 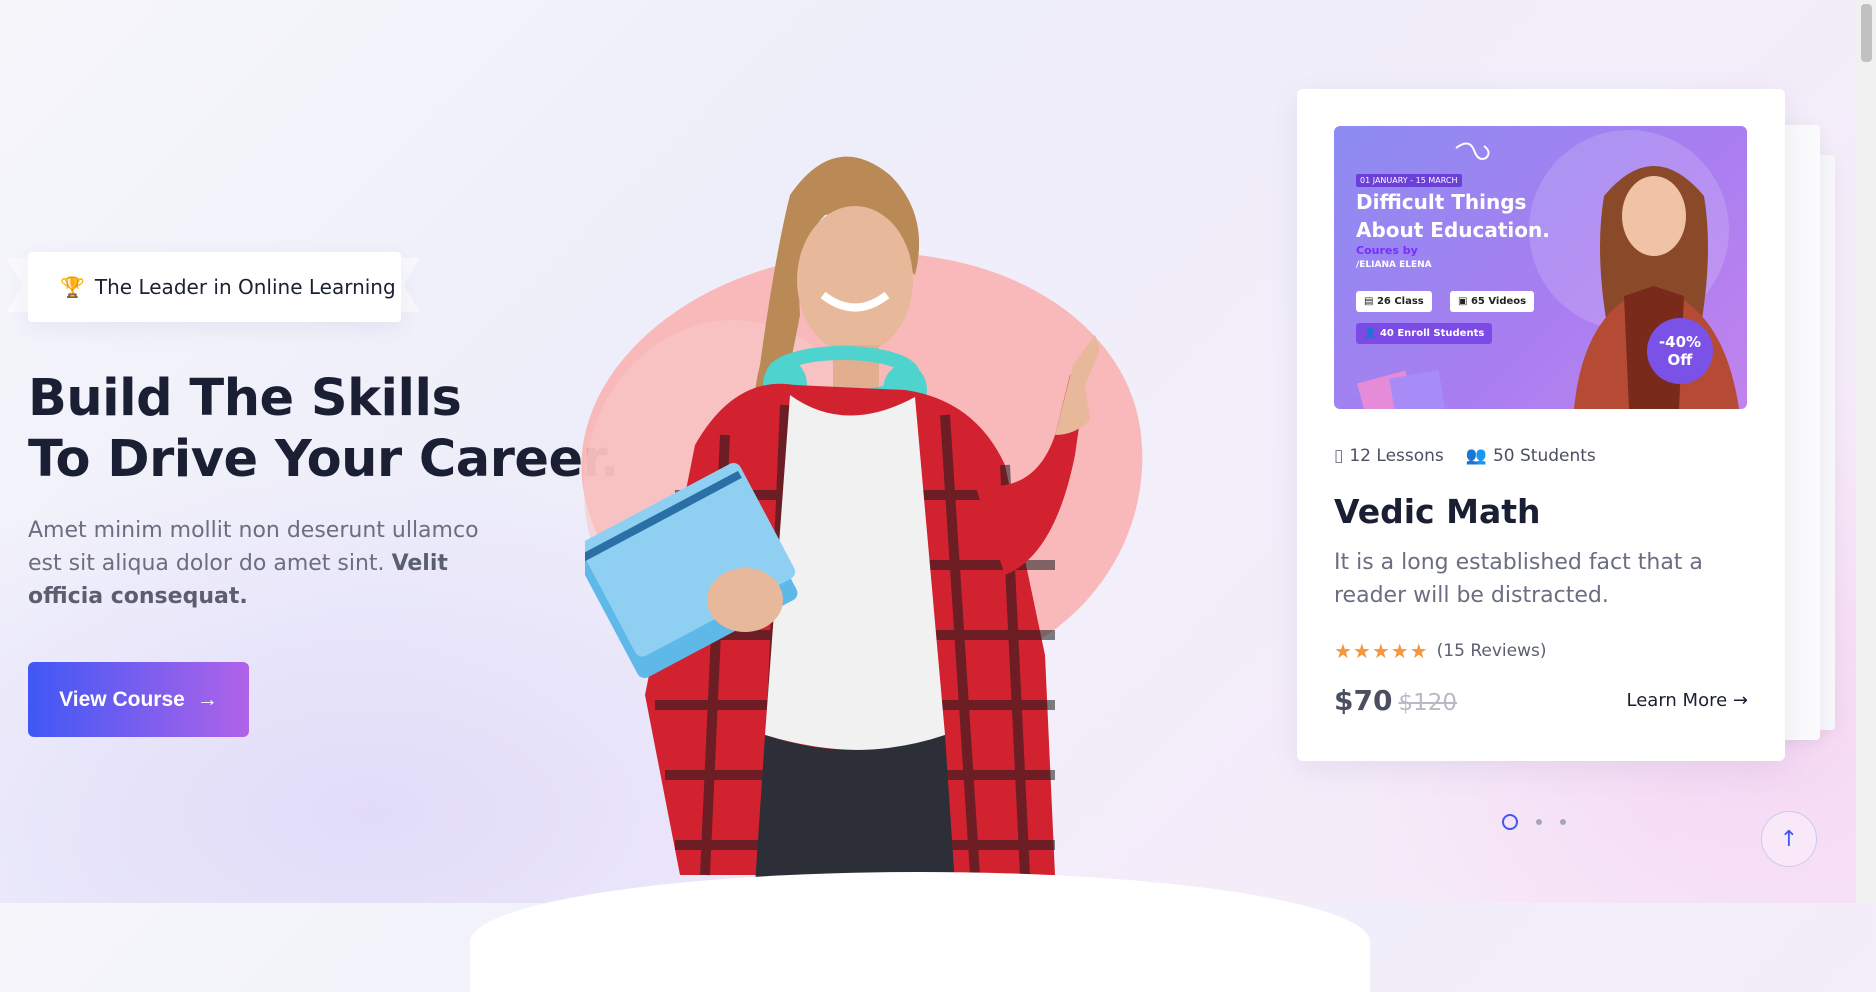 What do you see at coordinates (1437, 511) in the screenshot?
I see `course-title: Vedic Math` at bounding box center [1437, 511].